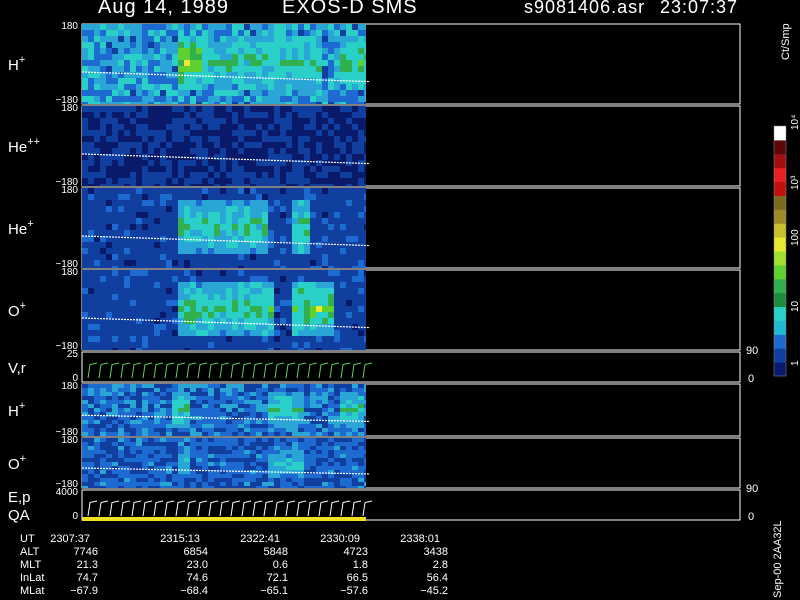 This screenshot has height=600, width=800. I want to click on orbit-value: 23.0, so click(197, 565).